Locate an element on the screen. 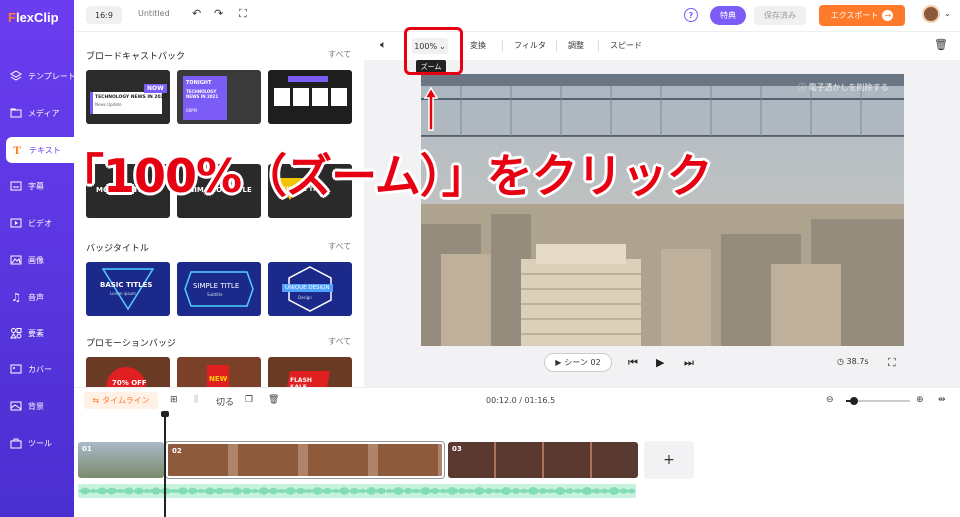  sidebar-item-templates: テンプレート is located at coordinates (37, 76).